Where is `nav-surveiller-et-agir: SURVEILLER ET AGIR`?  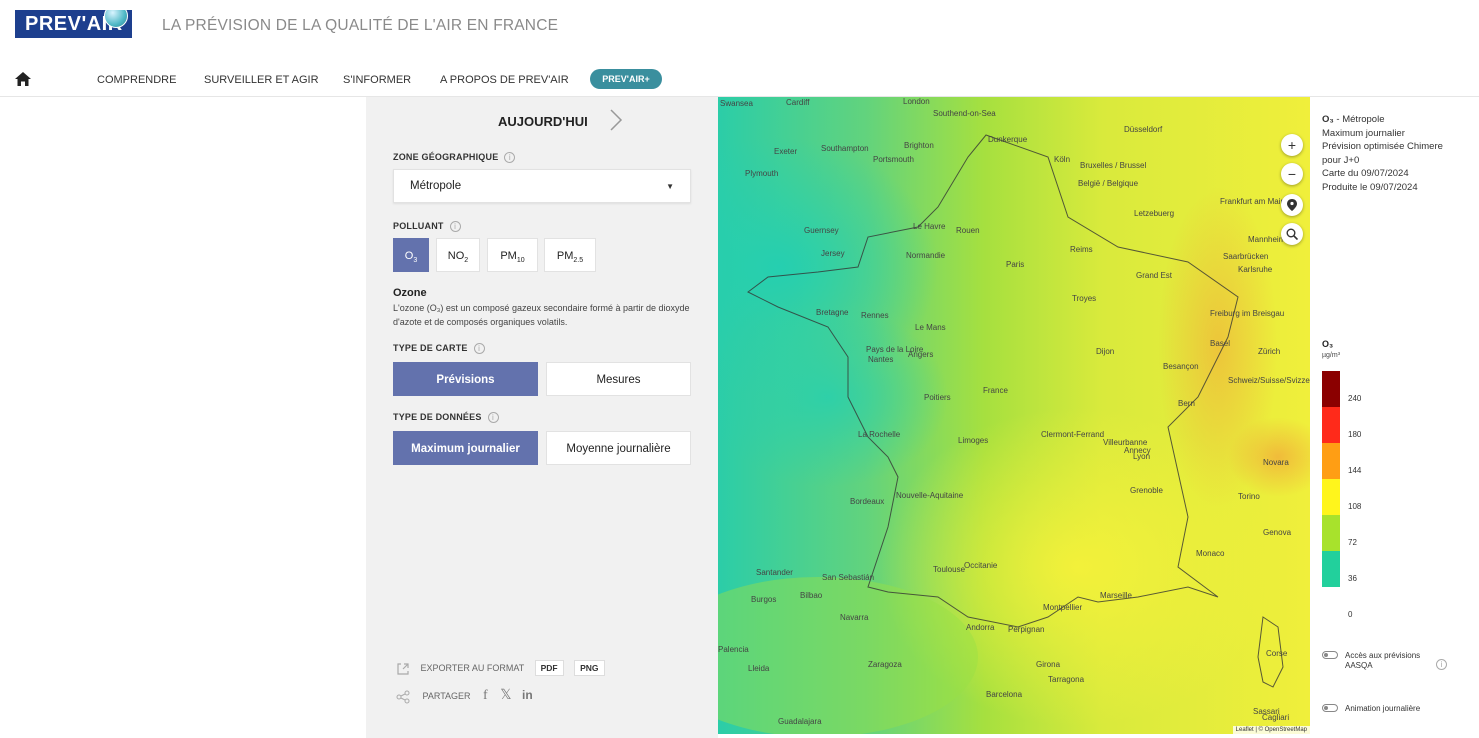 nav-surveiller-et-agir: SURVEILLER ET AGIR is located at coordinates (261, 80).